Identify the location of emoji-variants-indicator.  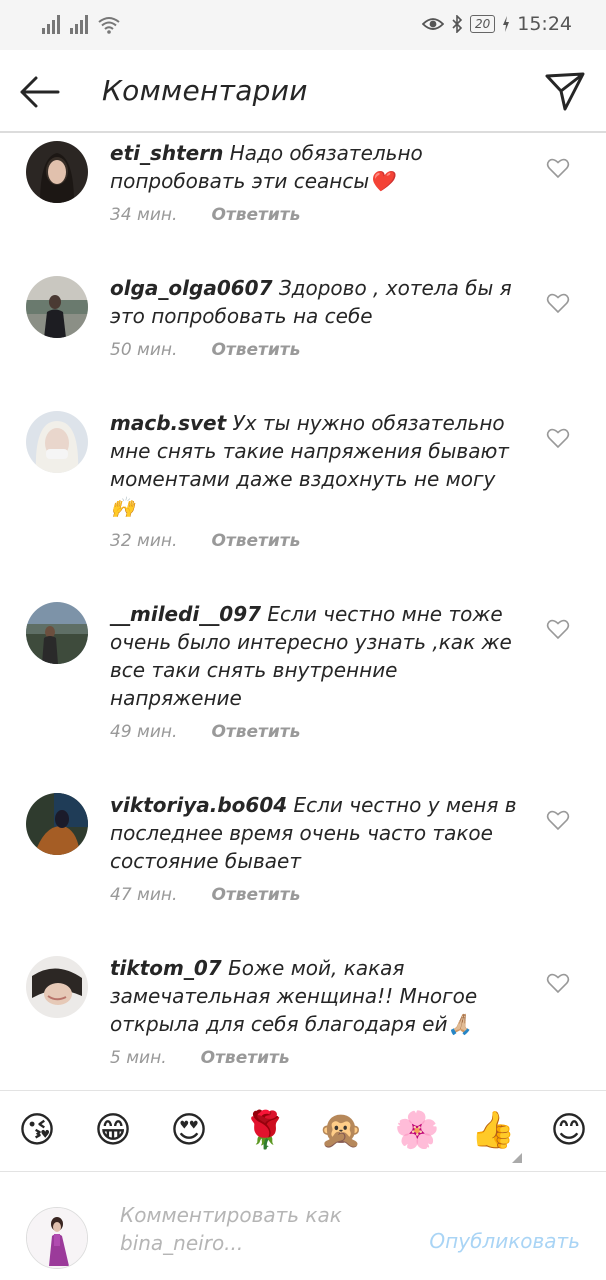
(517, 1158).